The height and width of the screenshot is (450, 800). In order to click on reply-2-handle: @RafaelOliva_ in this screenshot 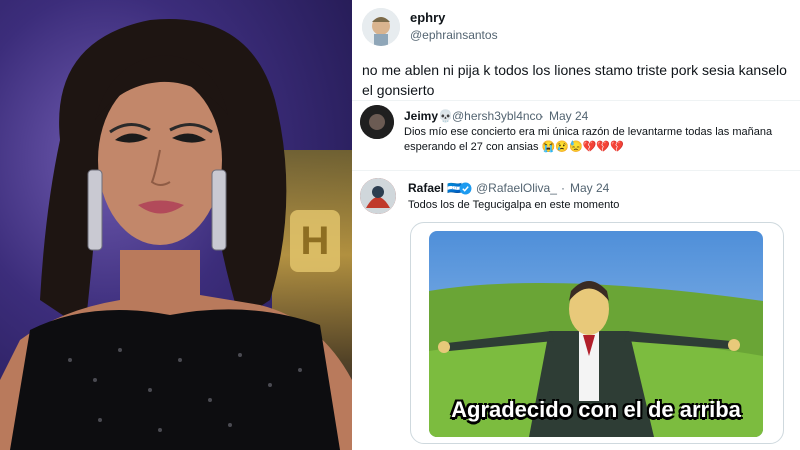, I will do `click(516, 188)`.